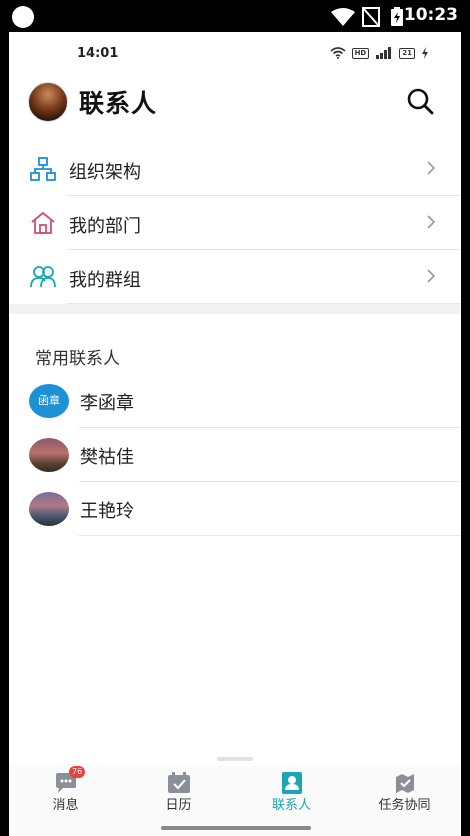  I want to click on tab-label: 任务协同, so click(404, 805).